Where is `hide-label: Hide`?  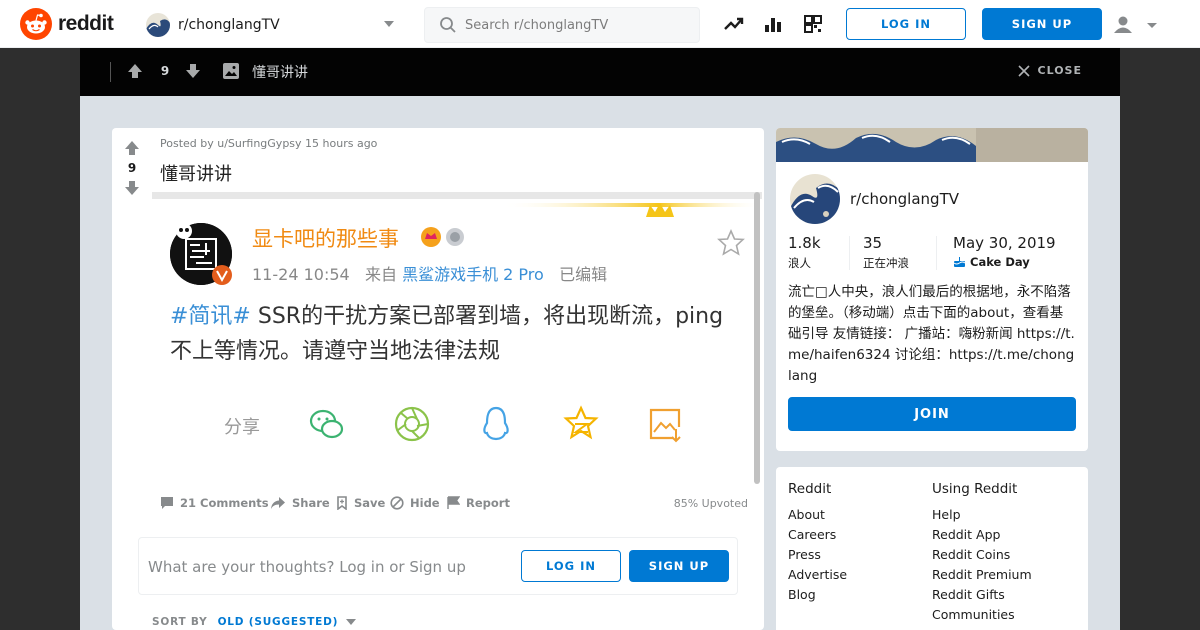 hide-label: Hide is located at coordinates (425, 503).